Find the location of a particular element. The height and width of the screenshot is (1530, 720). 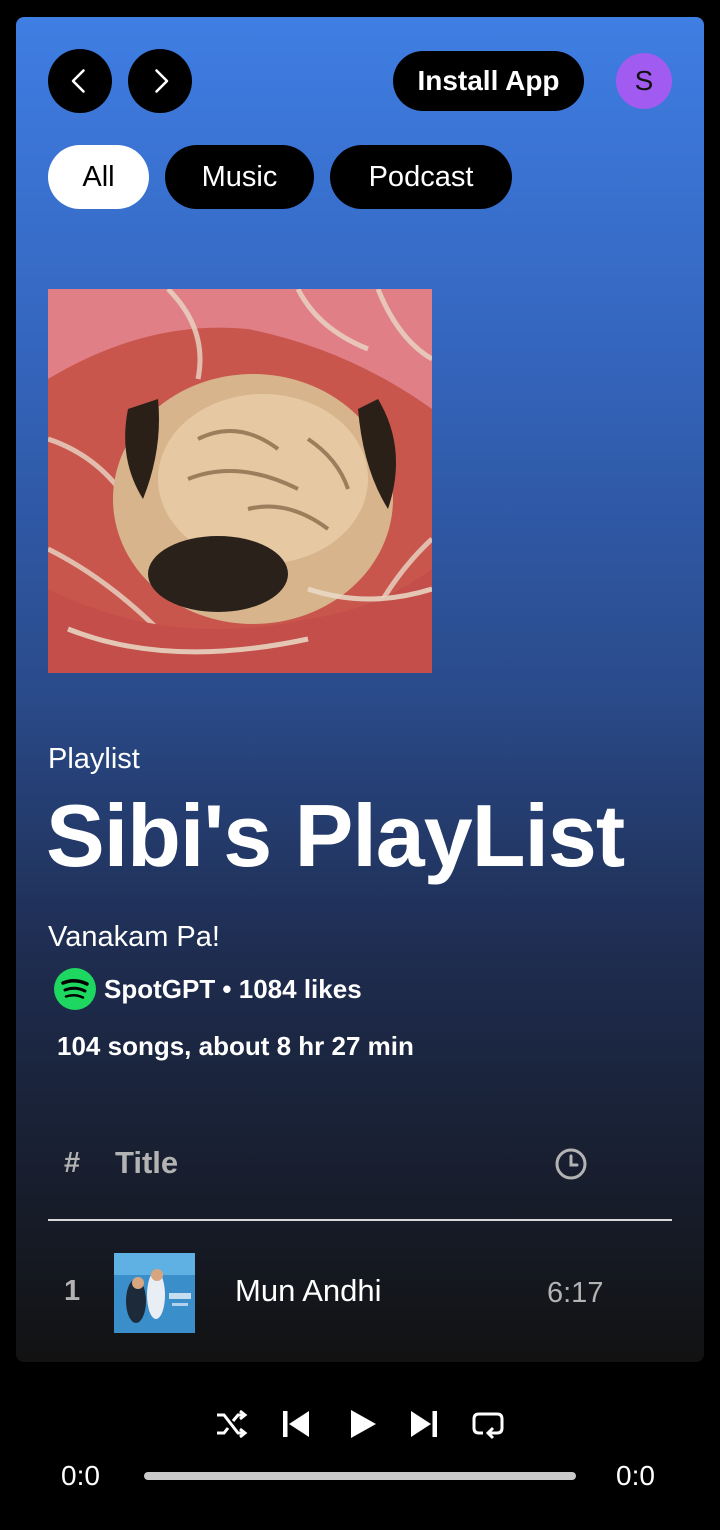

previous-button is located at coordinates (296, 1424).